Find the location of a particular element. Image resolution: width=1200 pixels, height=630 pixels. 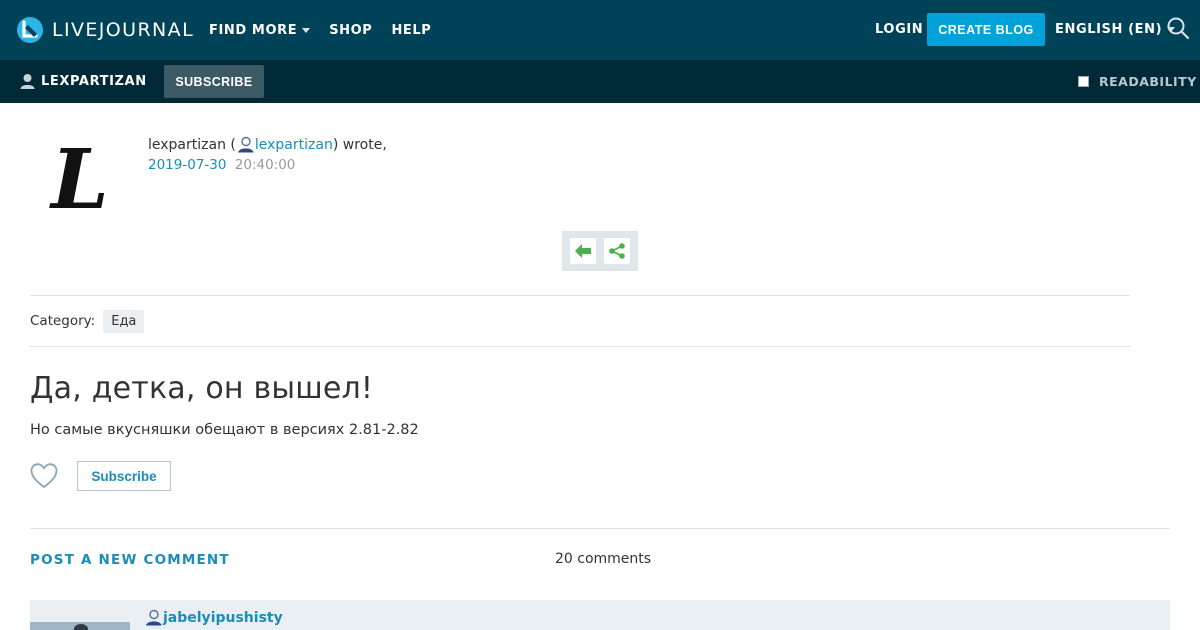

post-actions is located at coordinates (600, 251).